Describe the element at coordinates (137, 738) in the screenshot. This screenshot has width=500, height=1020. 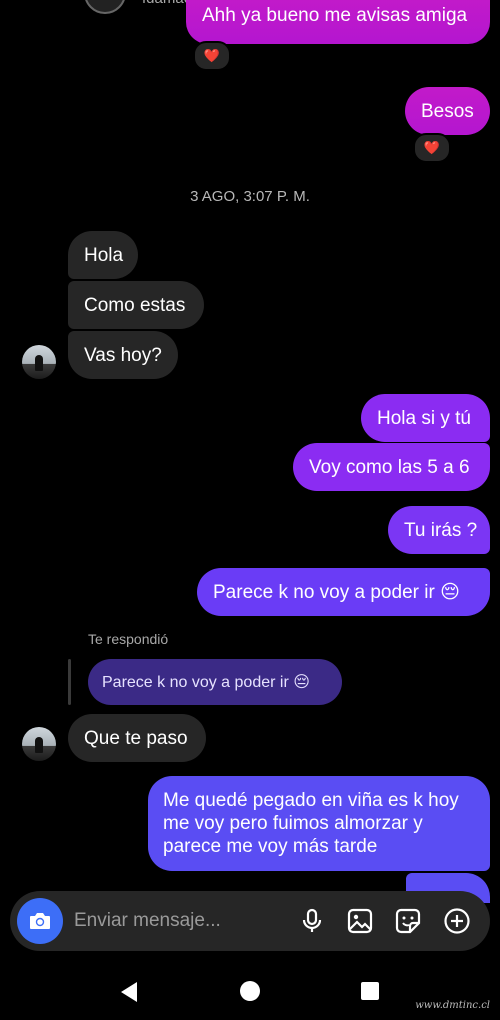
I see `message-bubble-received: Que te paso` at that location.